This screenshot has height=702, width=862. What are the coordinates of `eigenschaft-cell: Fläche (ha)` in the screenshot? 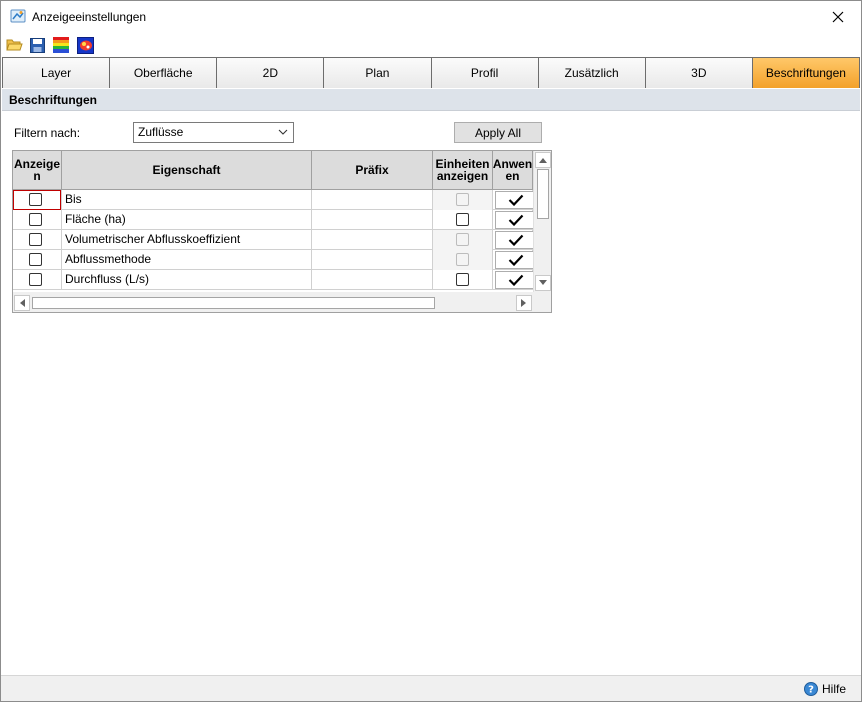 It's located at (187, 220).